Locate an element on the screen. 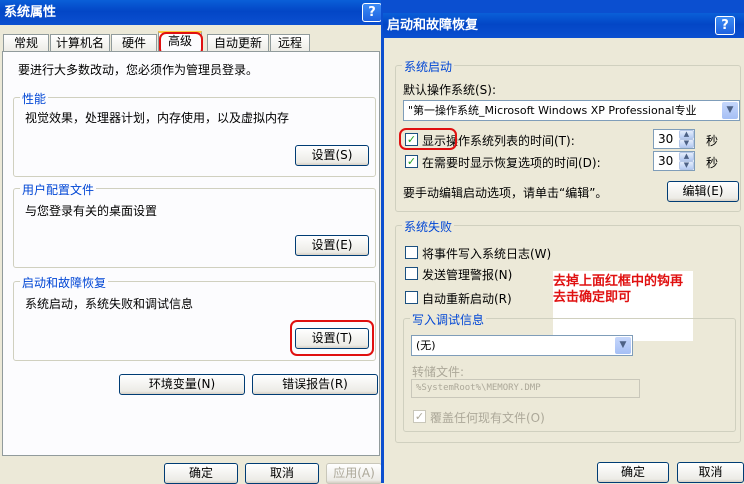 This screenshot has height=484, width=744. startup-recovery-desc: 系统启动，系统失败和调试信息 is located at coordinates (109, 304).